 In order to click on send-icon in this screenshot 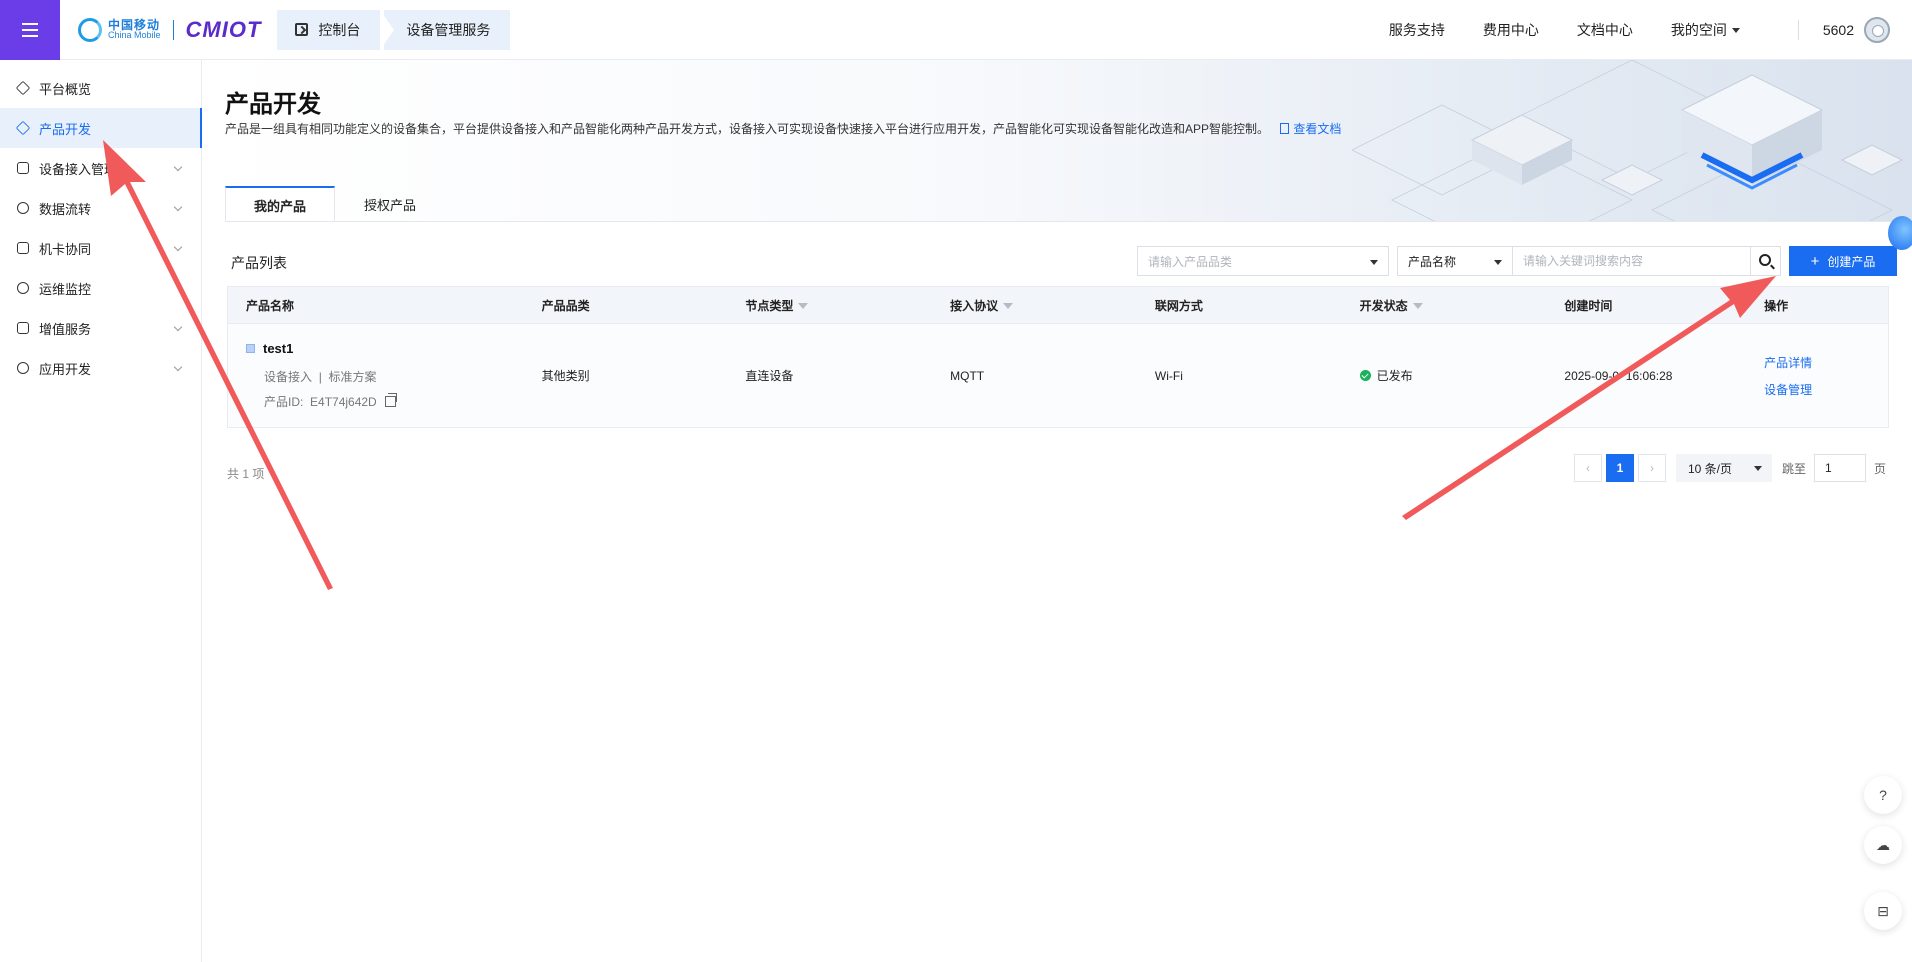, I will do `click(23, 328)`.